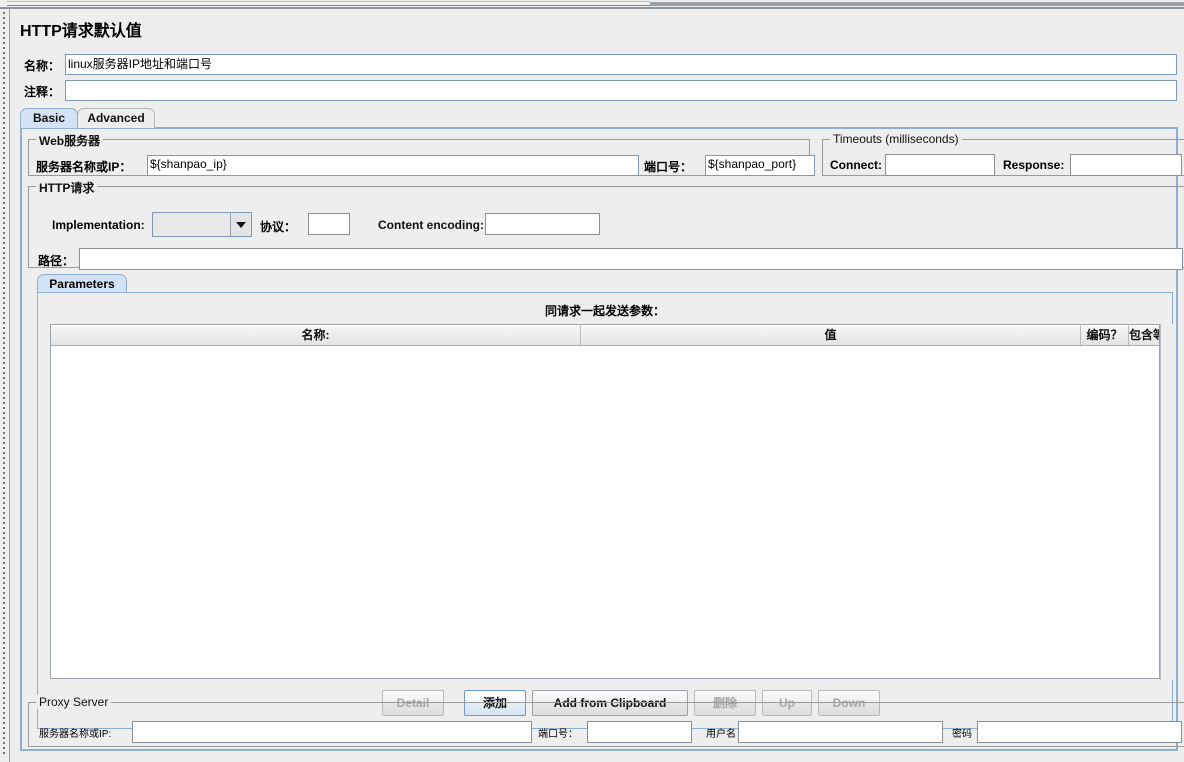 The image size is (1184, 762). What do you see at coordinates (1144, 335) in the screenshot?
I see `column-header-include-equals: 包含等于？` at bounding box center [1144, 335].